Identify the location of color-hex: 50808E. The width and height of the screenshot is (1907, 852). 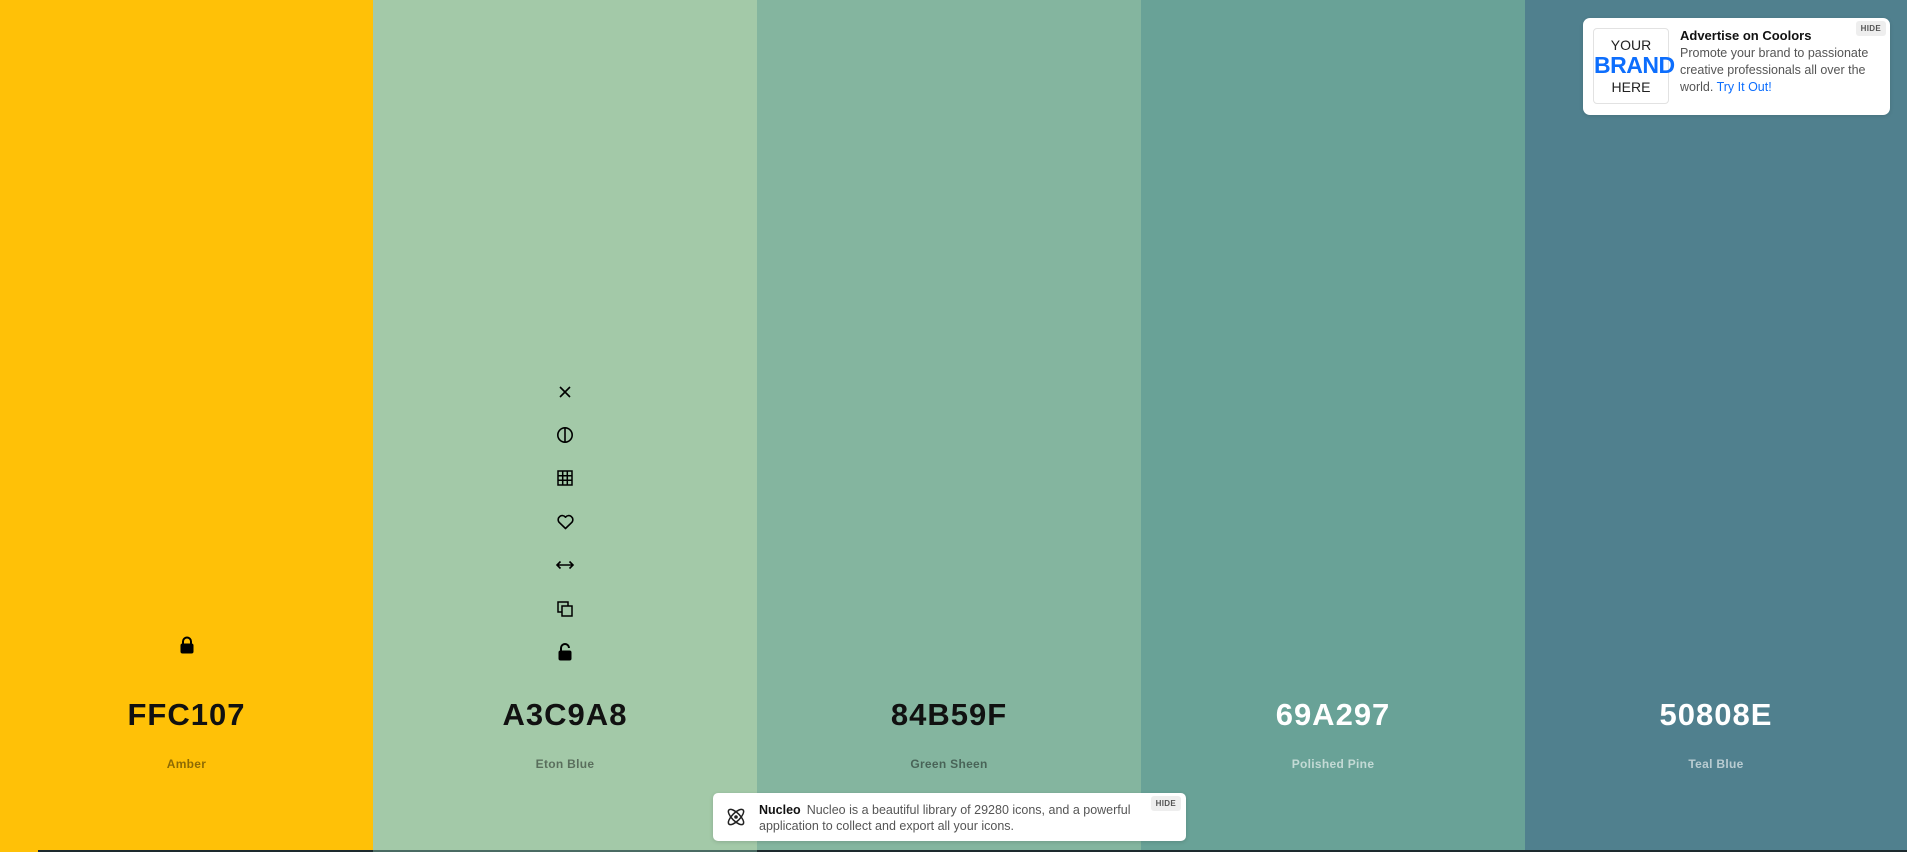
(1716, 715).